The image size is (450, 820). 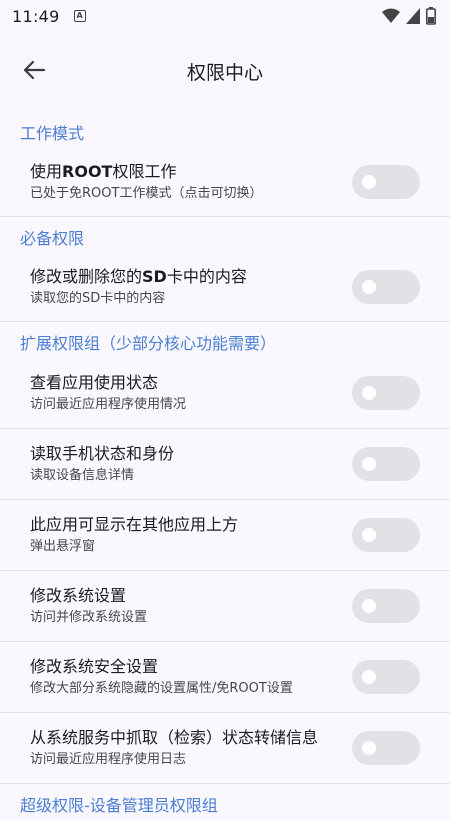 I want to click on list-item-phone-state: 读取手机状态和身份 读取设备信息详情, so click(x=225, y=464).